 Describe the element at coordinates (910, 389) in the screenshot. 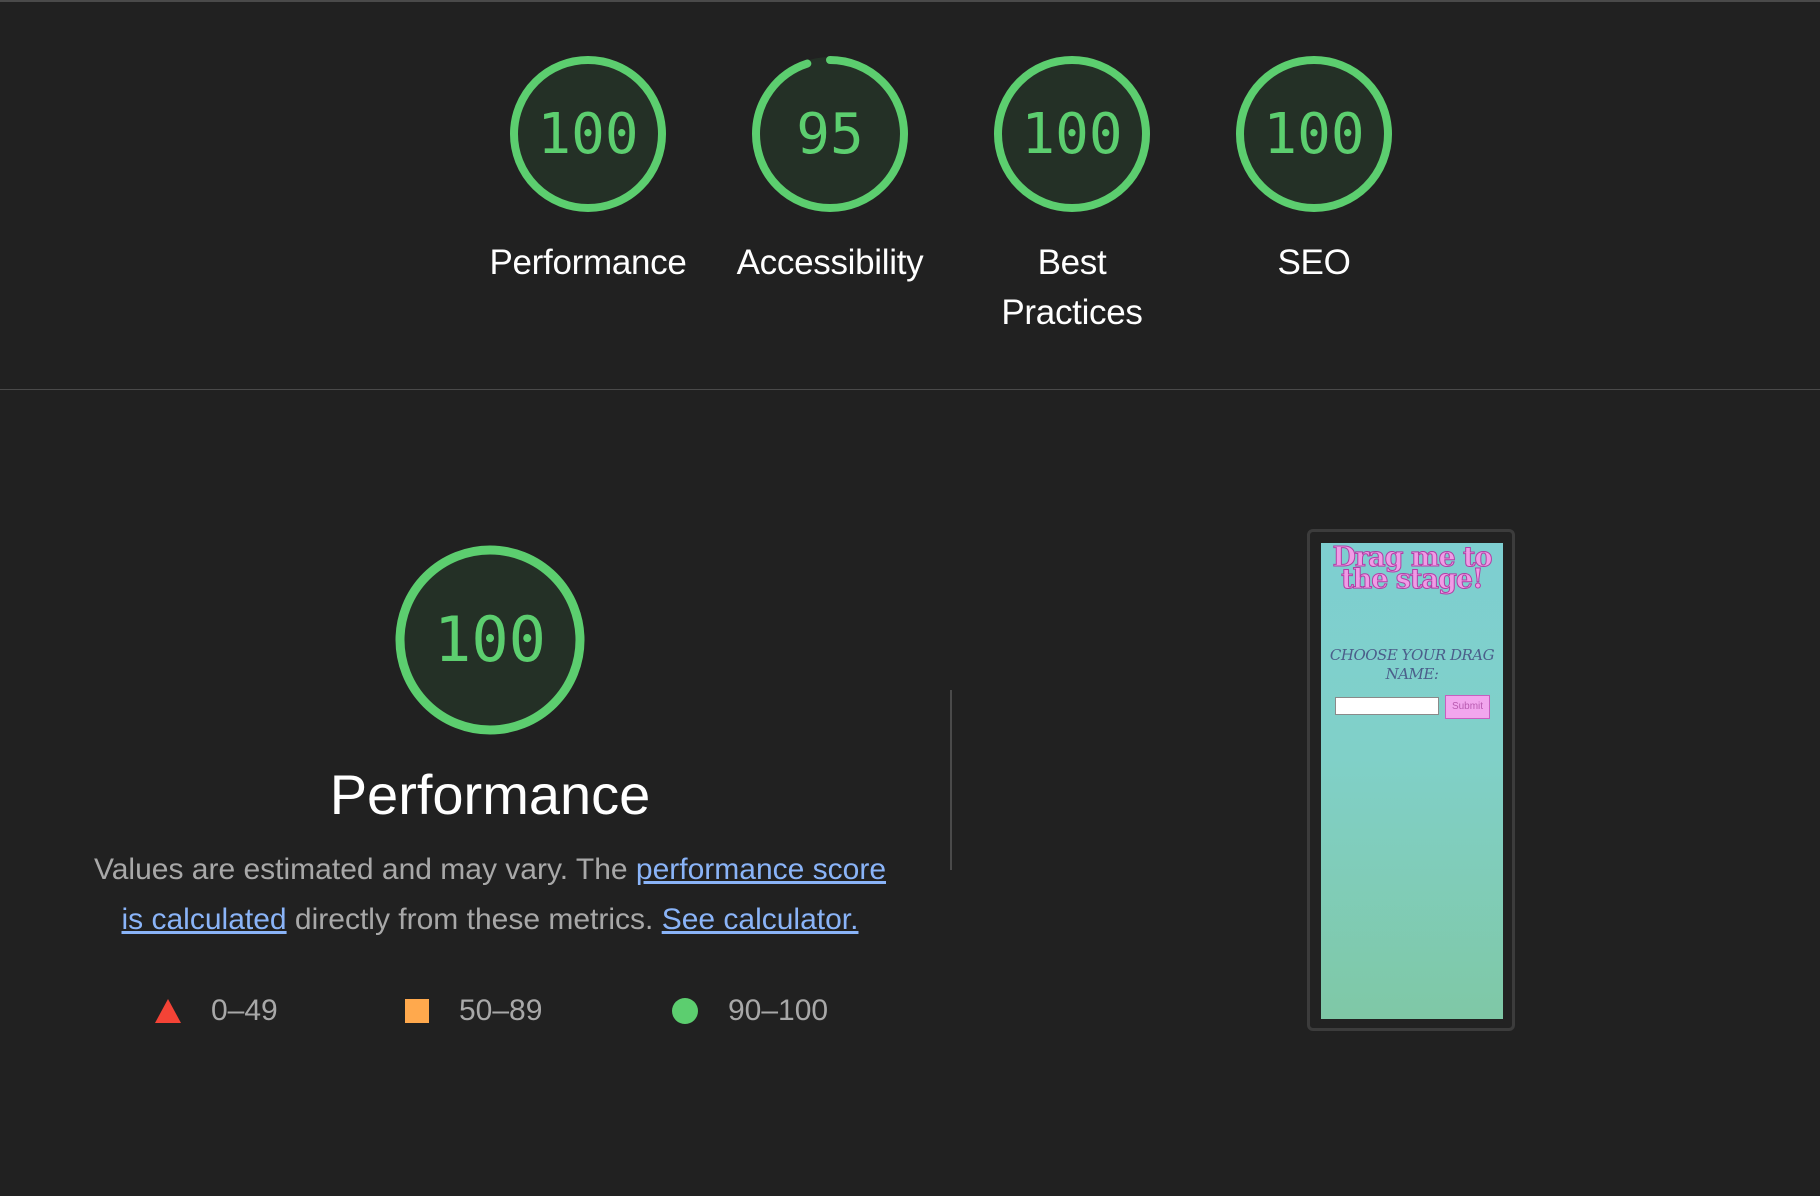

I see `section-divider` at that location.